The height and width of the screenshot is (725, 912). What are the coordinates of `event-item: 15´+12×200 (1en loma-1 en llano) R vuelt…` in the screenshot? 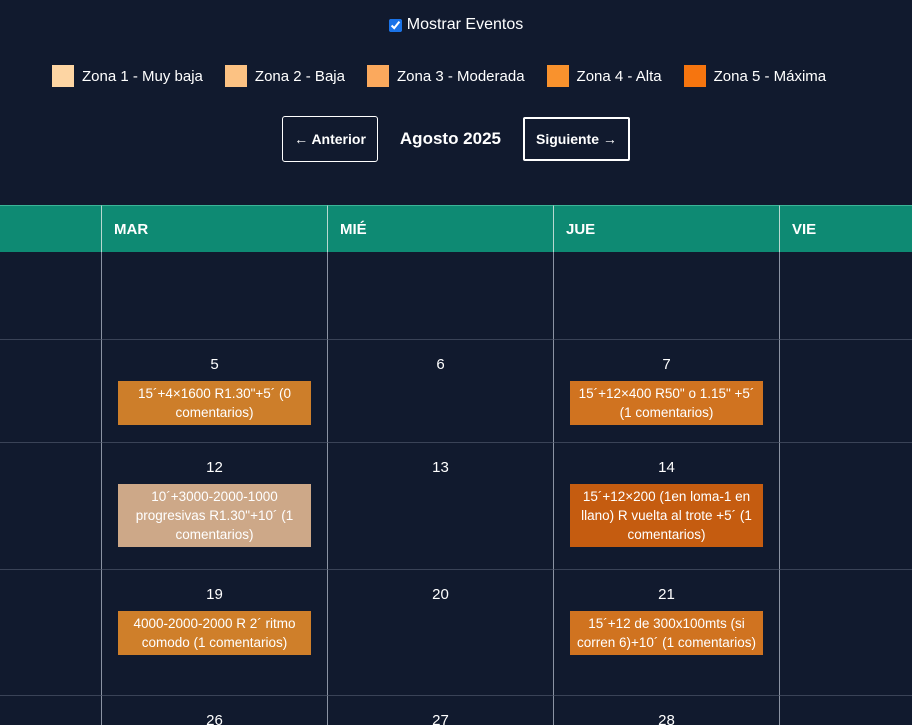 It's located at (666, 515).